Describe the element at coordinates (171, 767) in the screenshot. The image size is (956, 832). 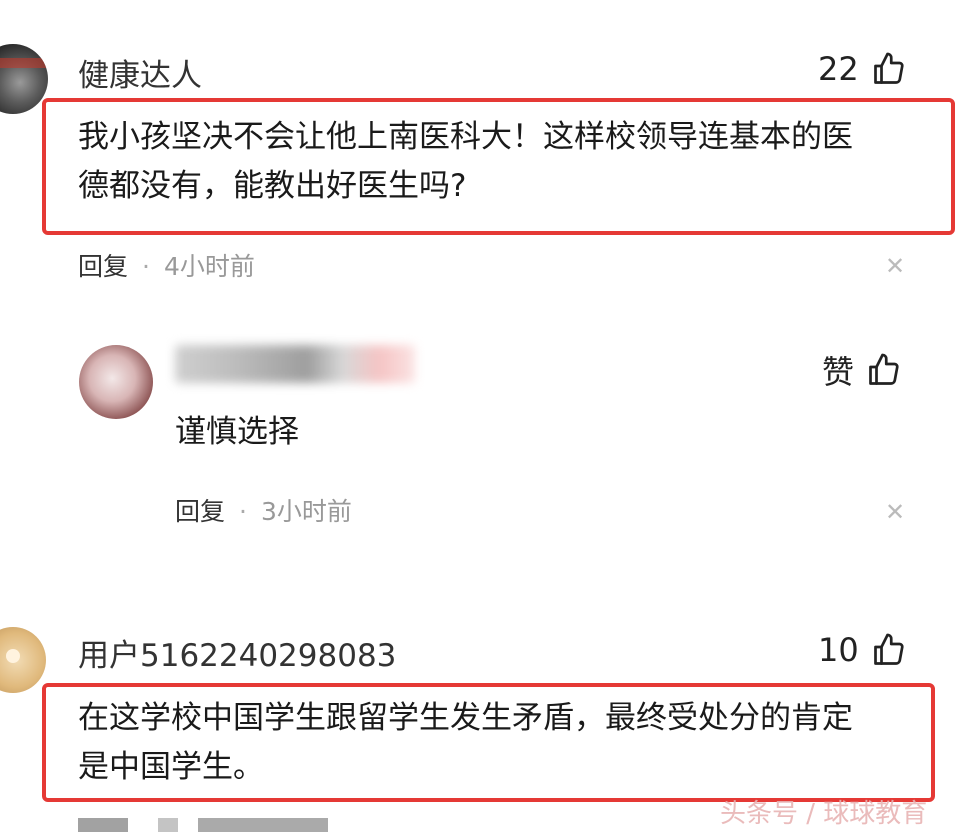
I see `comment-text-line: 是中国学生。` at that location.